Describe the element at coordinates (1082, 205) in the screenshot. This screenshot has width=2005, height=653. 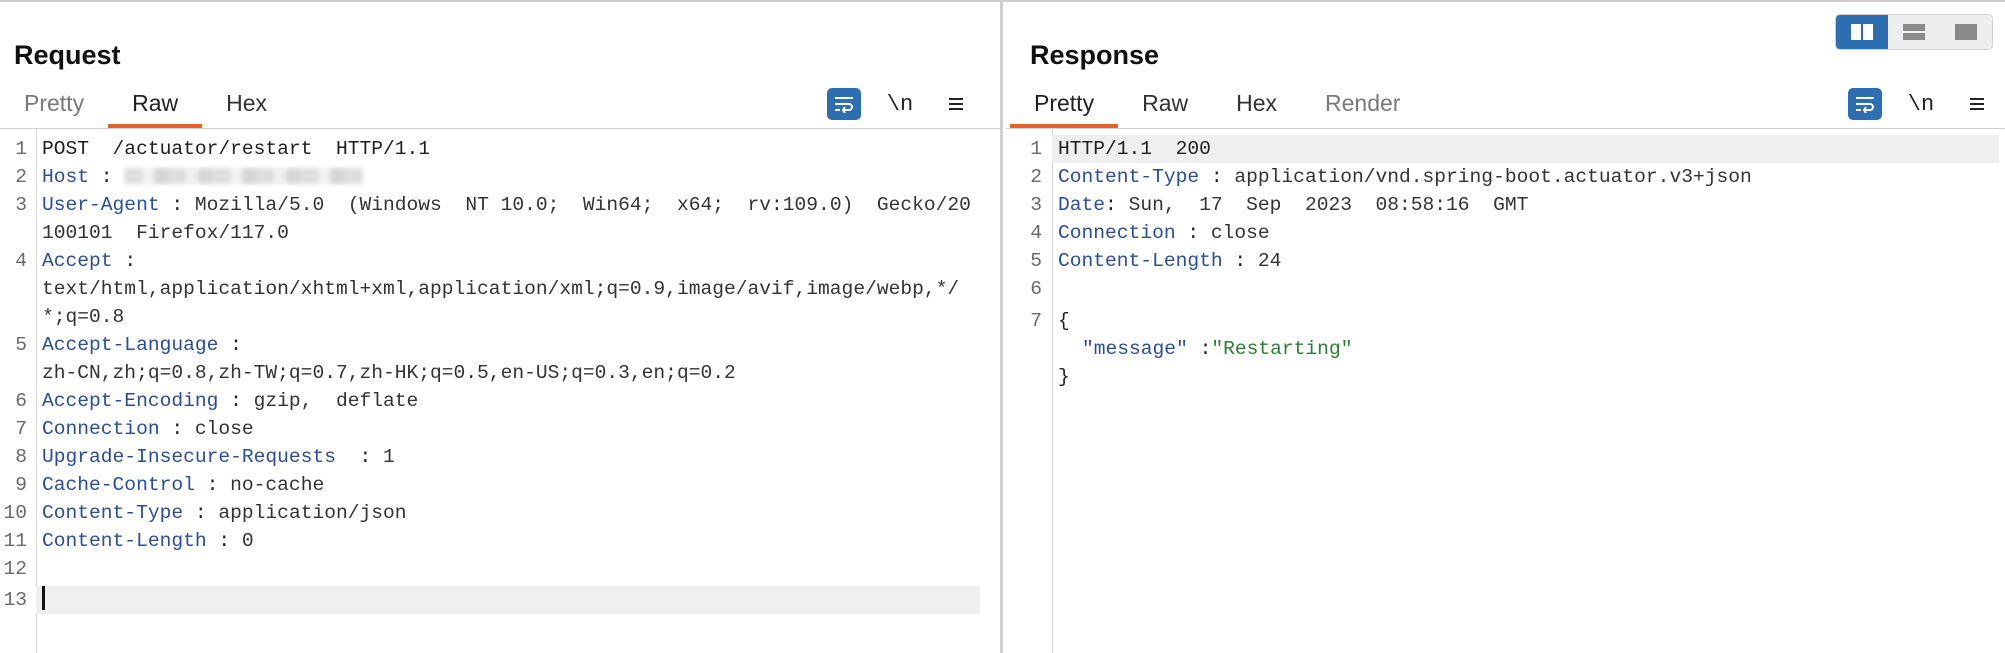
I see `header-key: Date` at that location.